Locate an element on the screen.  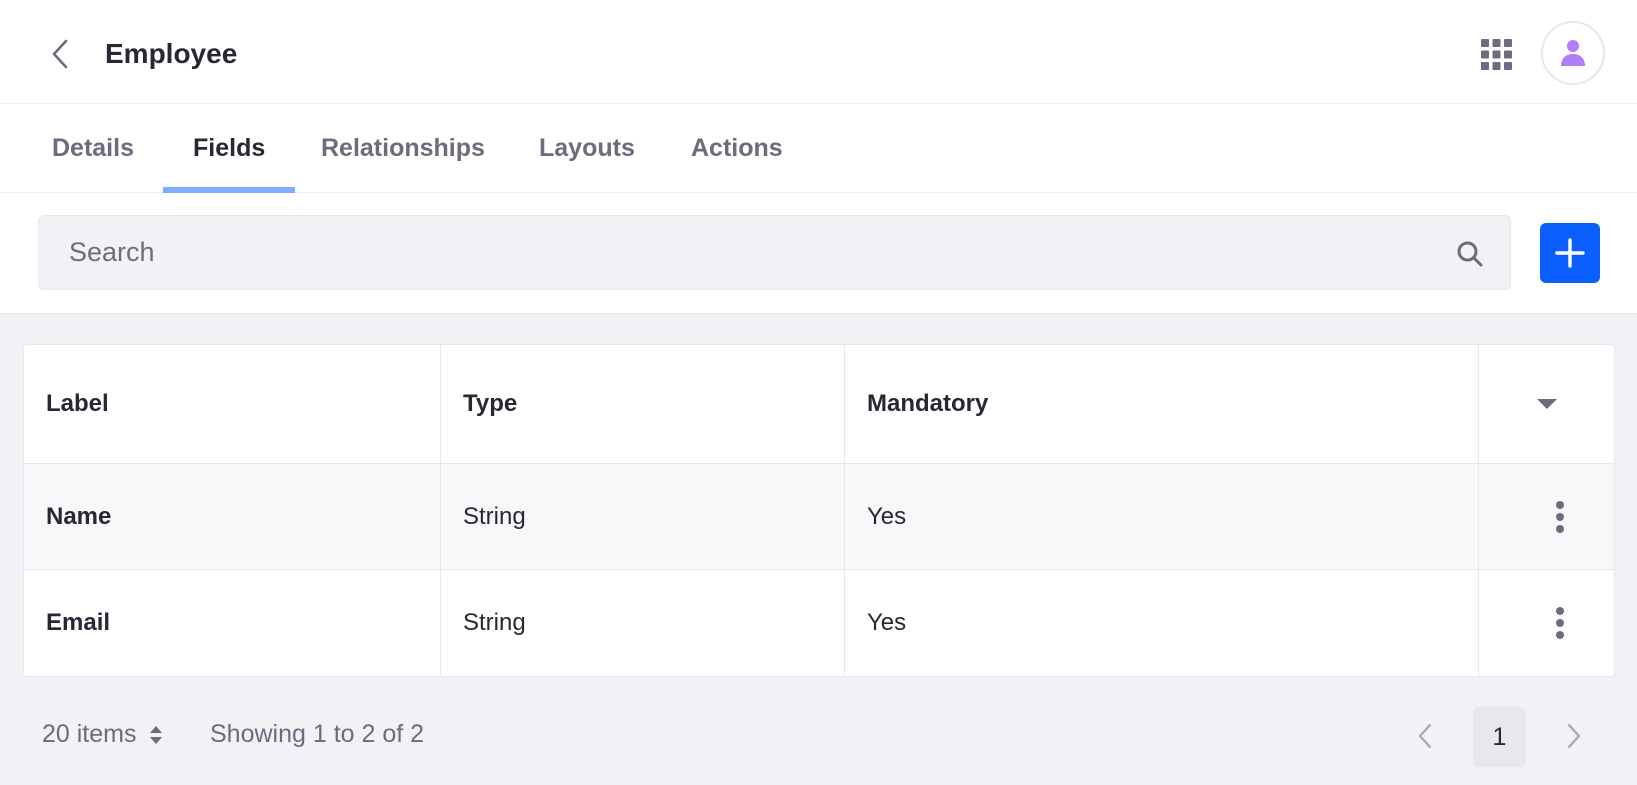
user-icon is located at coordinates (1573, 53).